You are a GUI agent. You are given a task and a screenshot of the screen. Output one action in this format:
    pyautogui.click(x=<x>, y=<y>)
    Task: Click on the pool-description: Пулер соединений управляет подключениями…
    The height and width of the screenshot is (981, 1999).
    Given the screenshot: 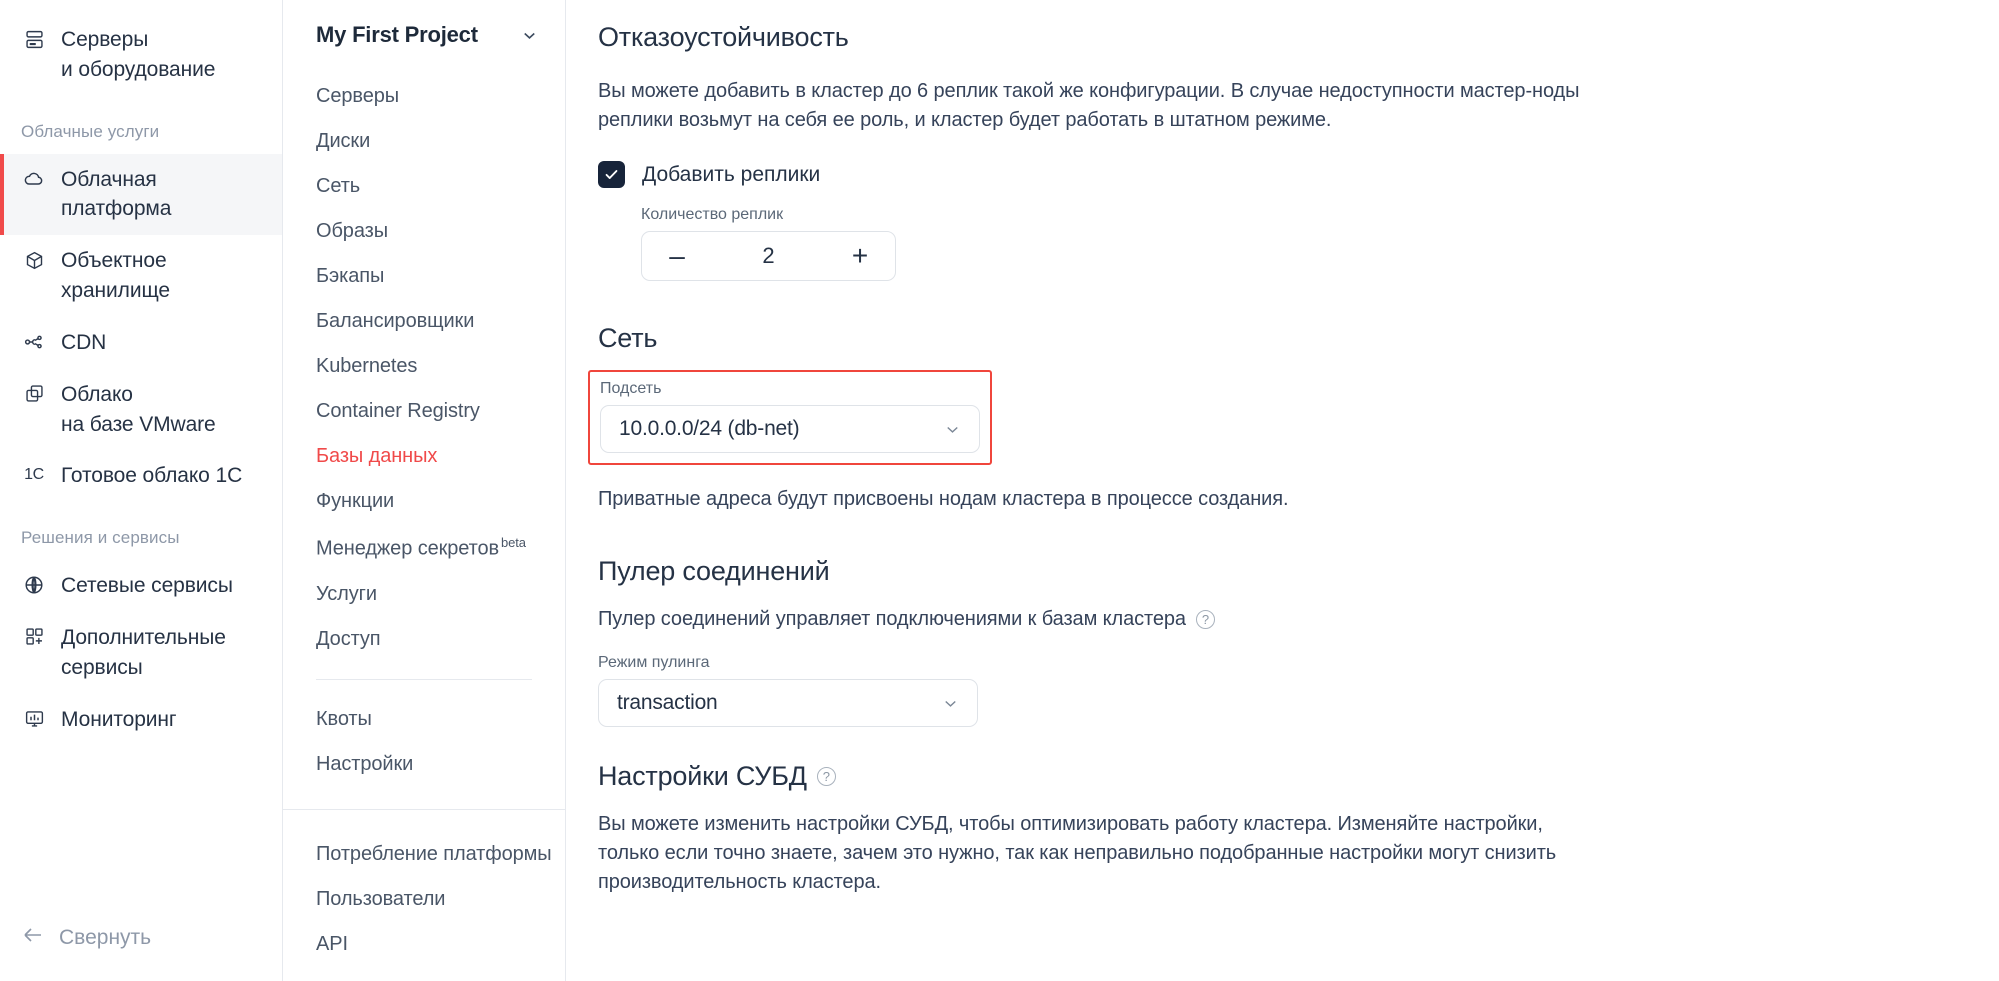 What is the action you would take?
    pyautogui.click(x=892, y=619)
    